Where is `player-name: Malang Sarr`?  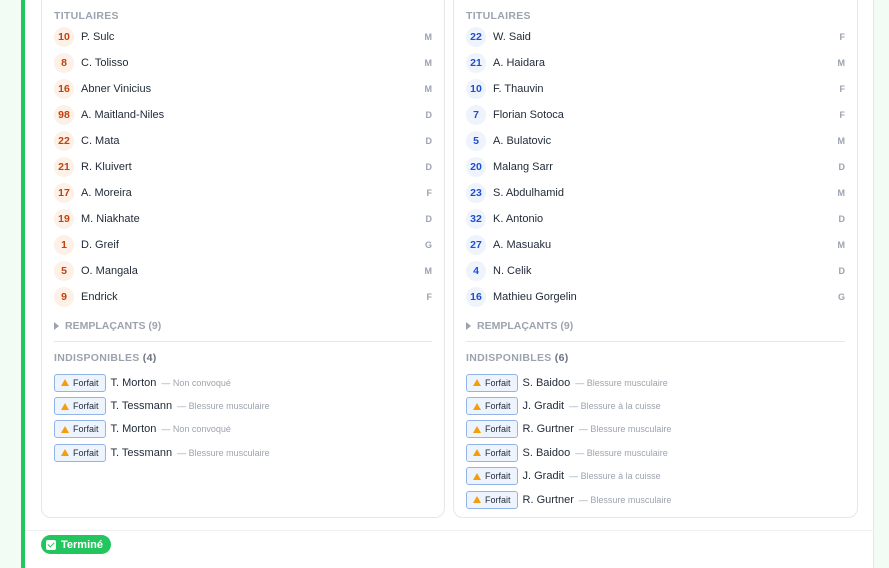
player-name: Malang Sarr is located at coordinates (523, 167).